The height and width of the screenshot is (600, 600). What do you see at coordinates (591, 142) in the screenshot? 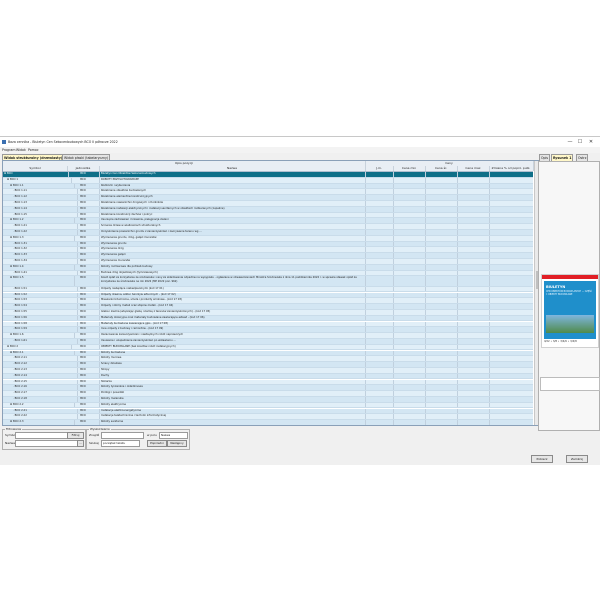
I see `close-button: ✕` at bounding box center [591, 142].